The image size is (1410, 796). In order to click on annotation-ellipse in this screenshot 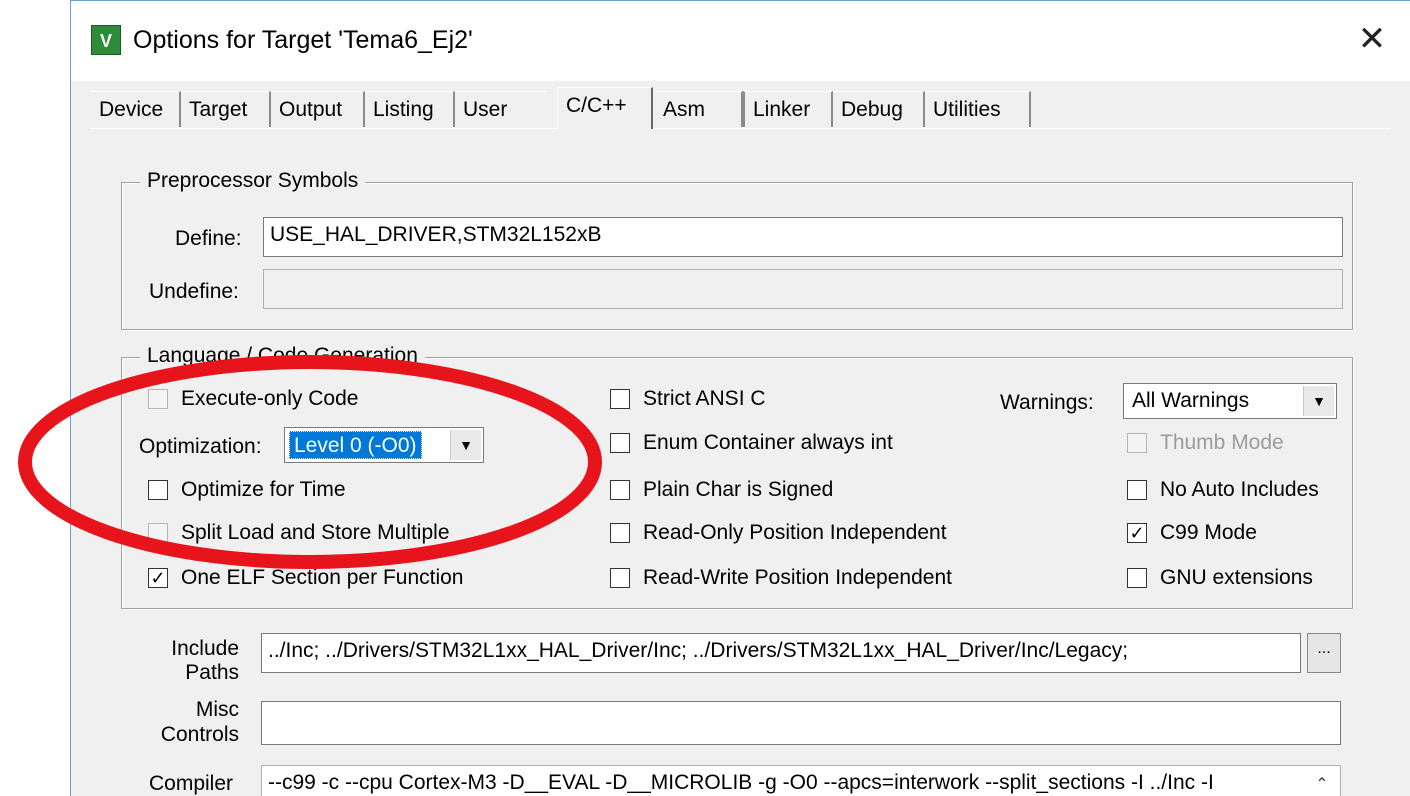, I will do `click(310, 462)`.